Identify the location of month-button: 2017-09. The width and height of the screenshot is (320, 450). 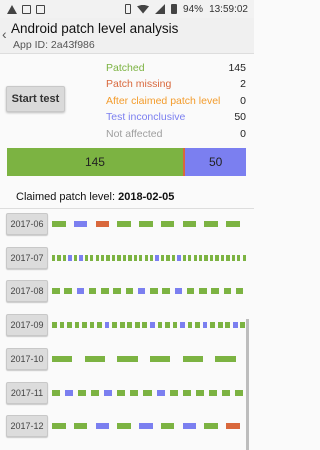
(27, 325).